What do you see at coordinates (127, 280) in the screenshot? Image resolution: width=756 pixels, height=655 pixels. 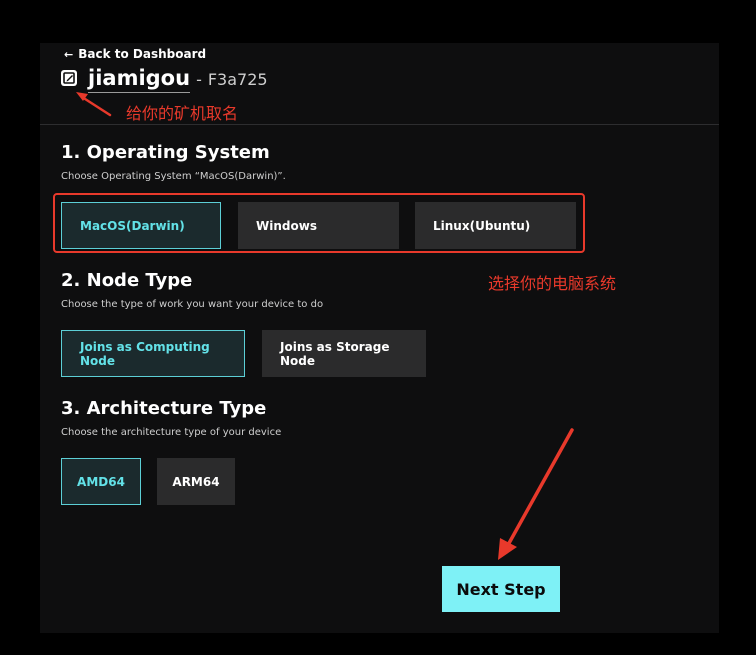 I see `node-section-title: 2. Node Type` at bounding box center [127, 280].